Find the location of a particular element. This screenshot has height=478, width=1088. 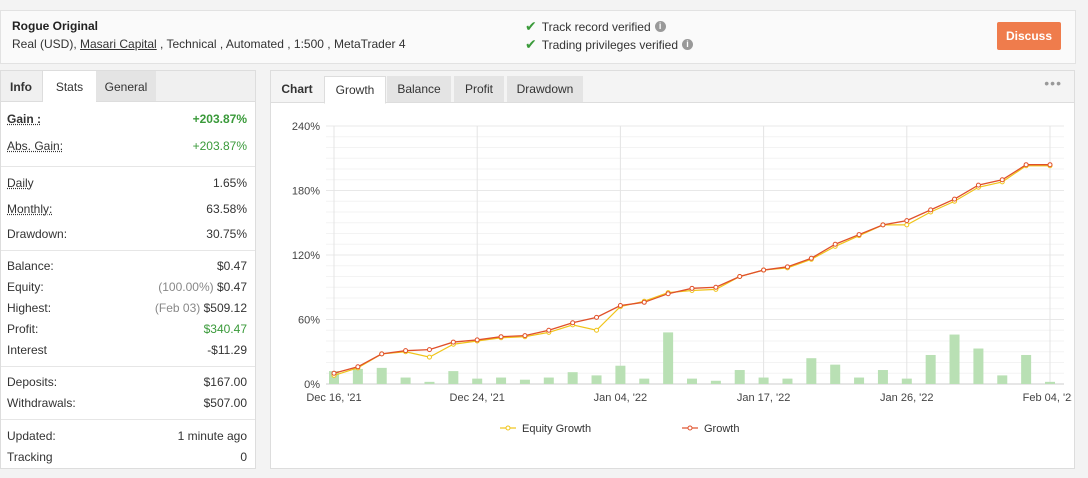

highest-label: Highest: is located at coordinates (29, 308).